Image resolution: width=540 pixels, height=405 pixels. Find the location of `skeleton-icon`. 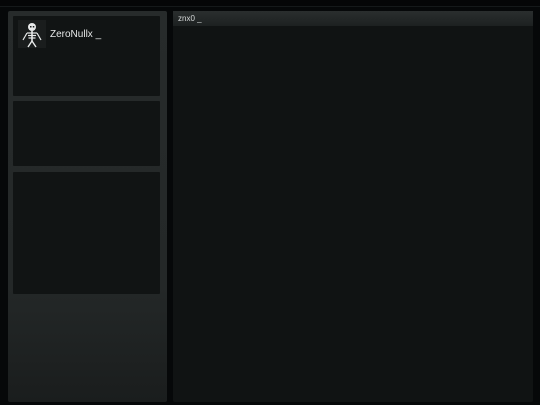

skeleton-icon is located at coordinates (32, 34).